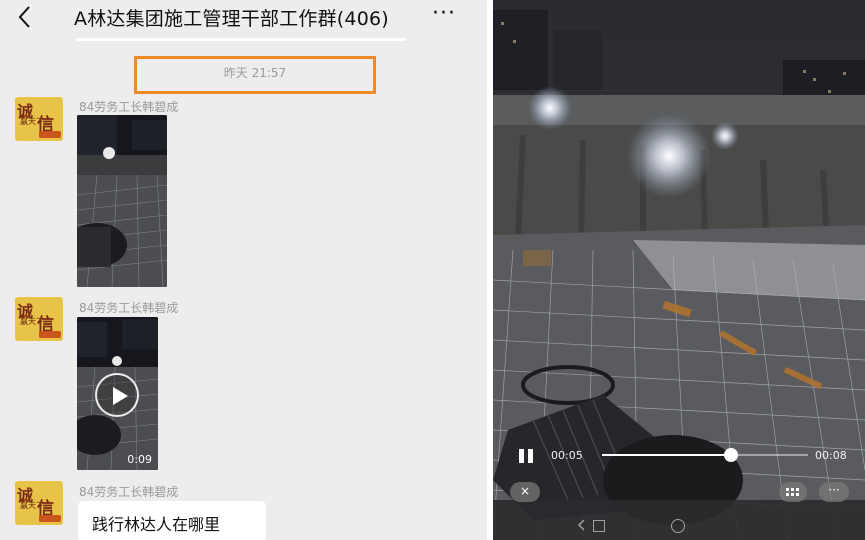 Image resolution: width=865 pixels, height=540 pixels. Describe the element at coordinates (582, 525) in the screenshot. I see `nav-back-icon` at that location.